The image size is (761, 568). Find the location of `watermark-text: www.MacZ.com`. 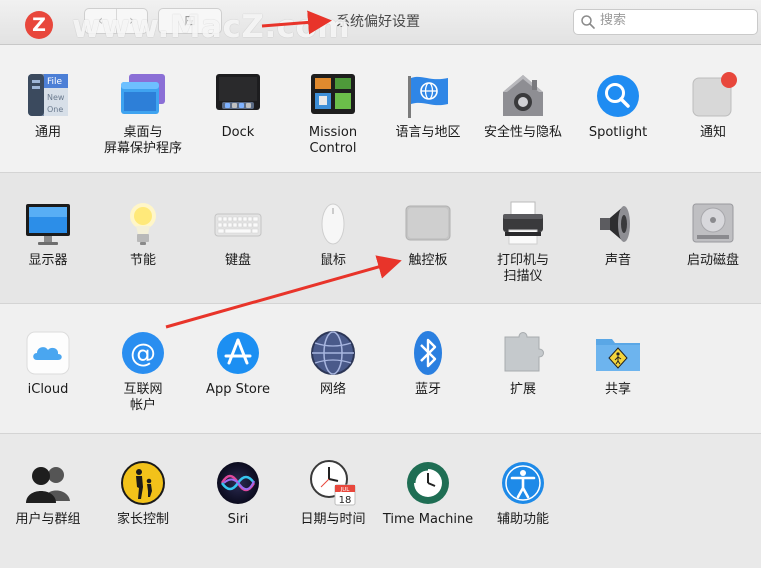

watermark-text: www.MacZ.com is located at coordinates (211, 27).